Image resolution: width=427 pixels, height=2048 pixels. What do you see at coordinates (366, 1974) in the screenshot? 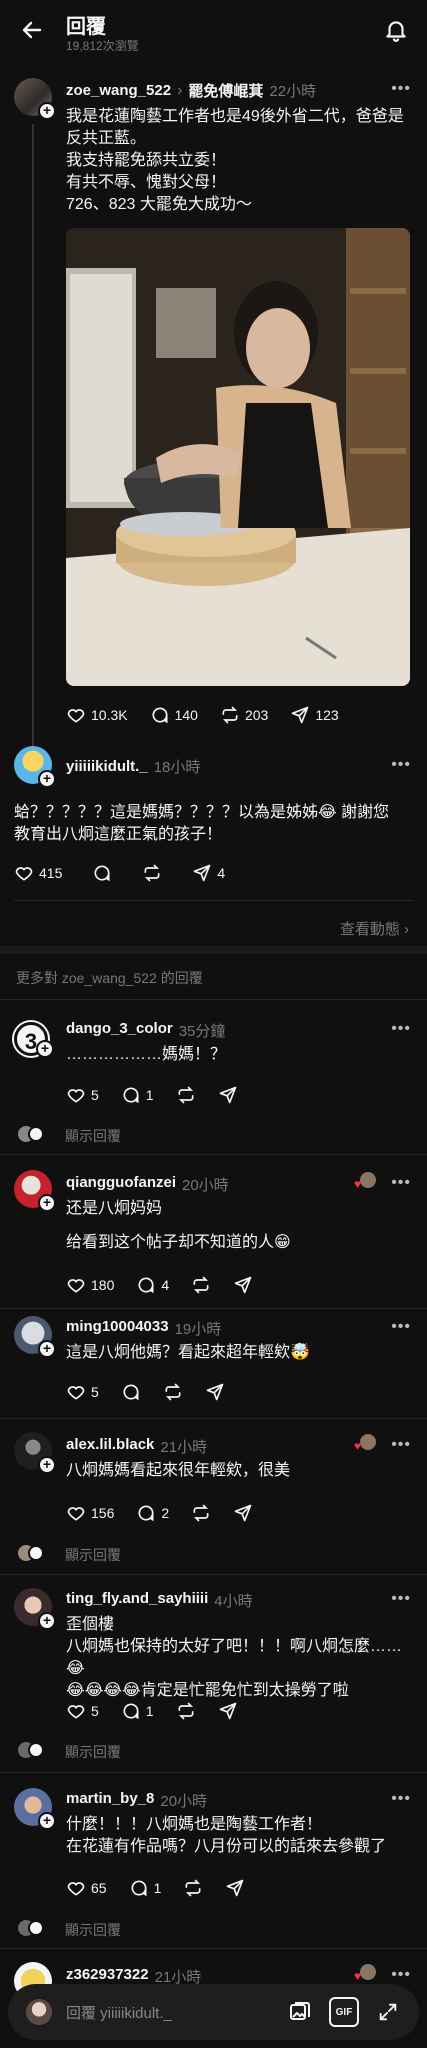
I see `author-liked-badge: ♥` at bounding box center [366, 1974].